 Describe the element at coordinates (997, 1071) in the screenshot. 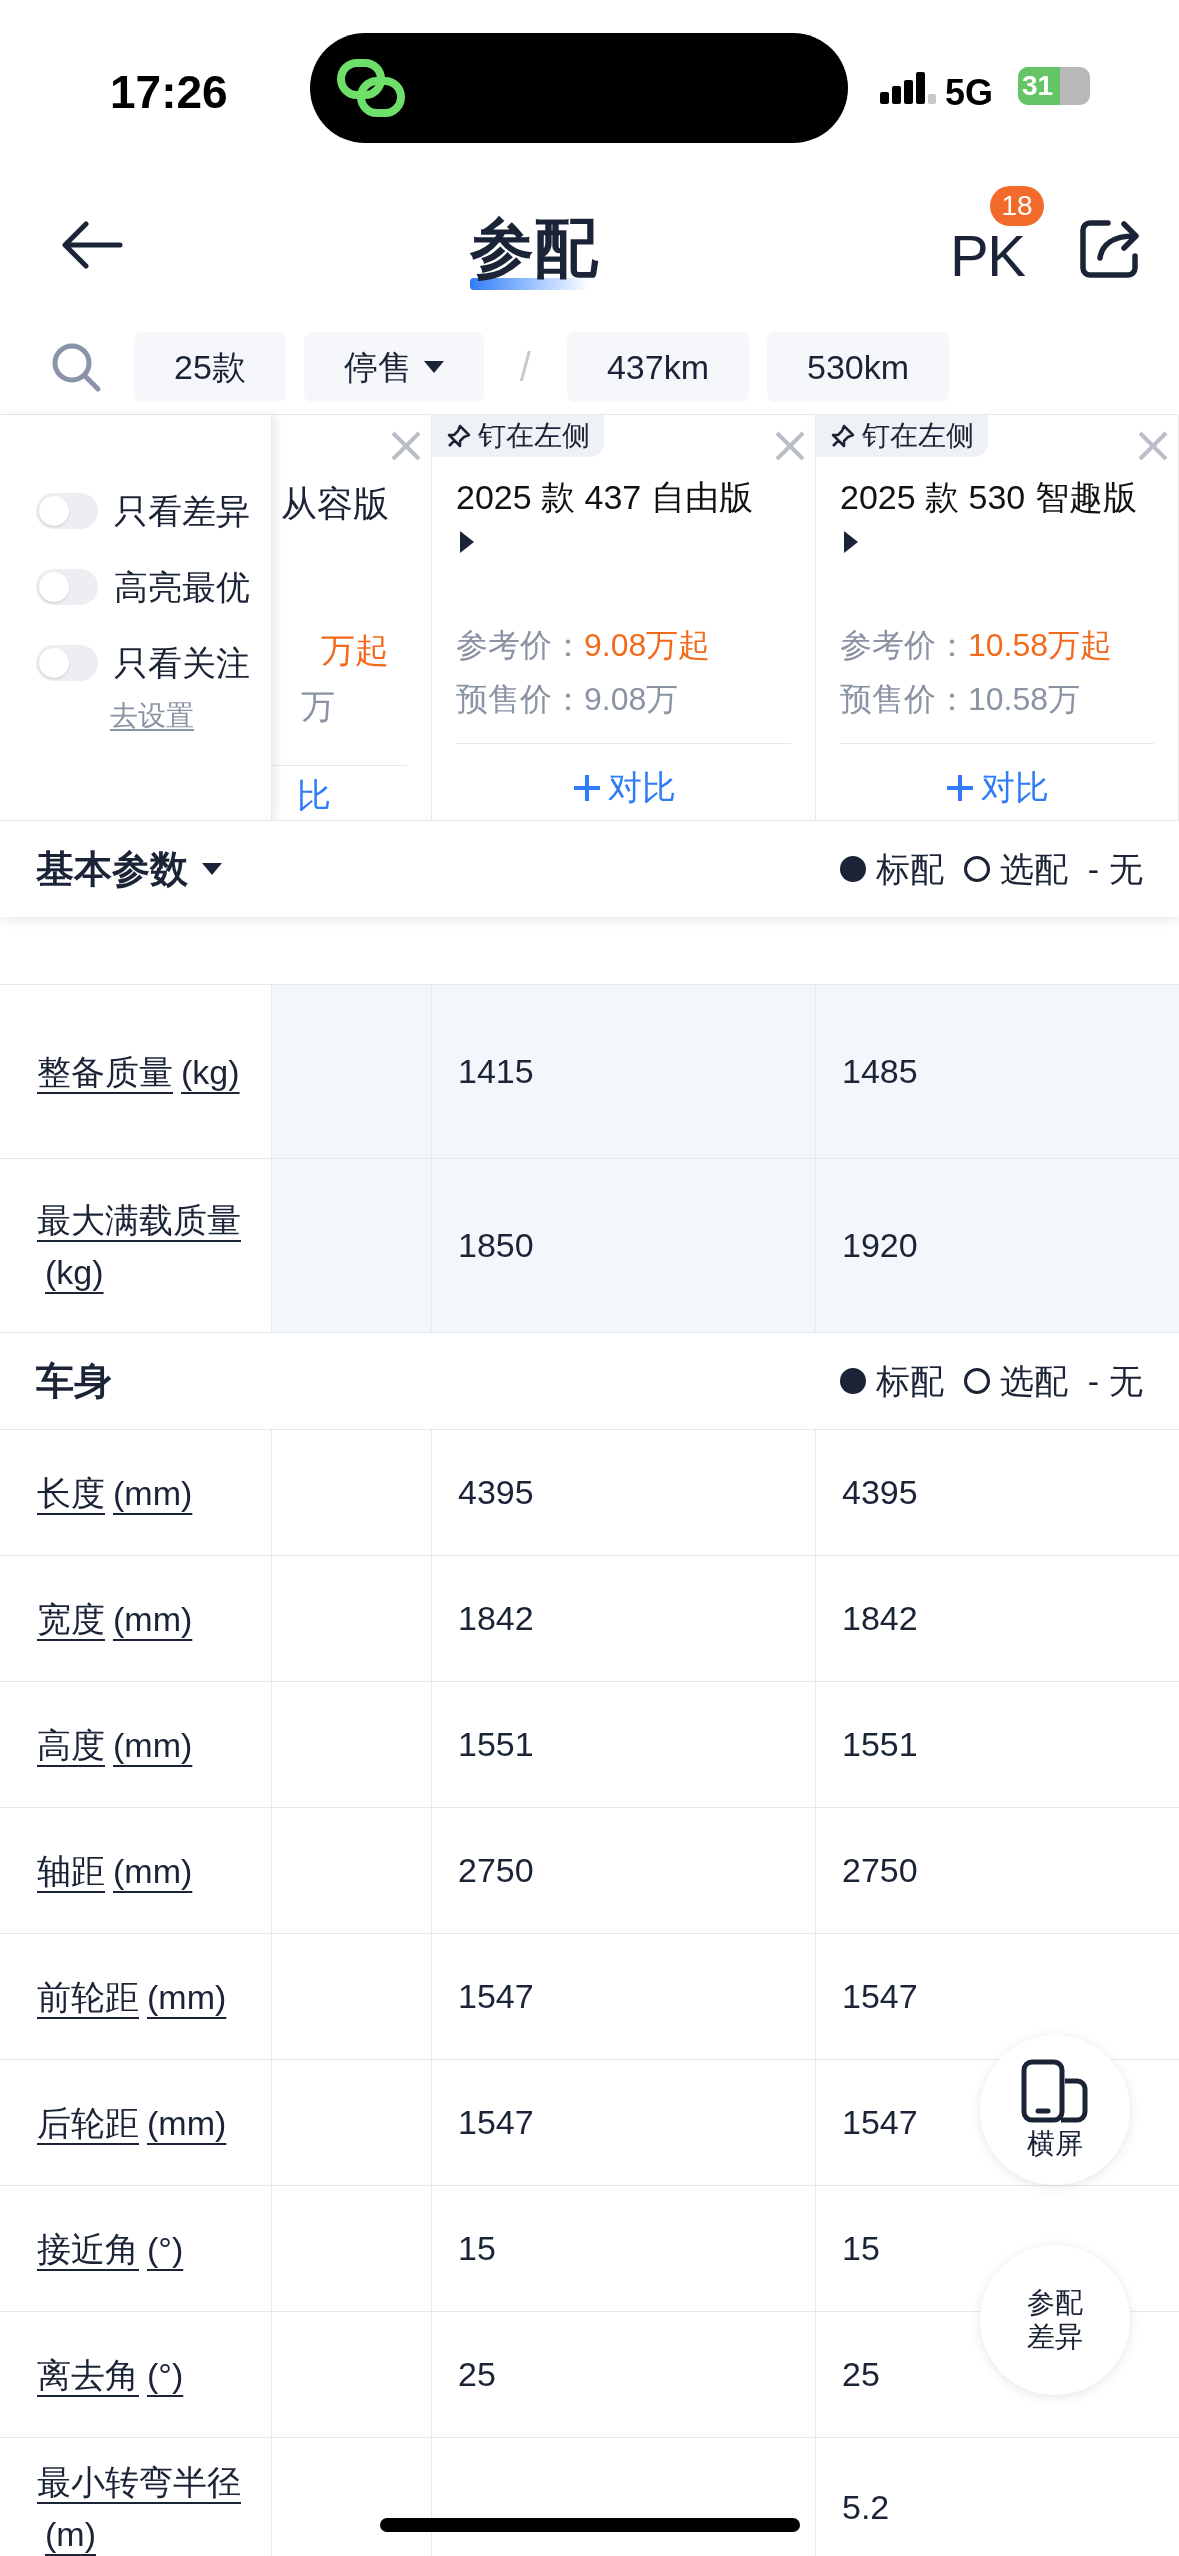

I see `table-cell: 1485` at that location.